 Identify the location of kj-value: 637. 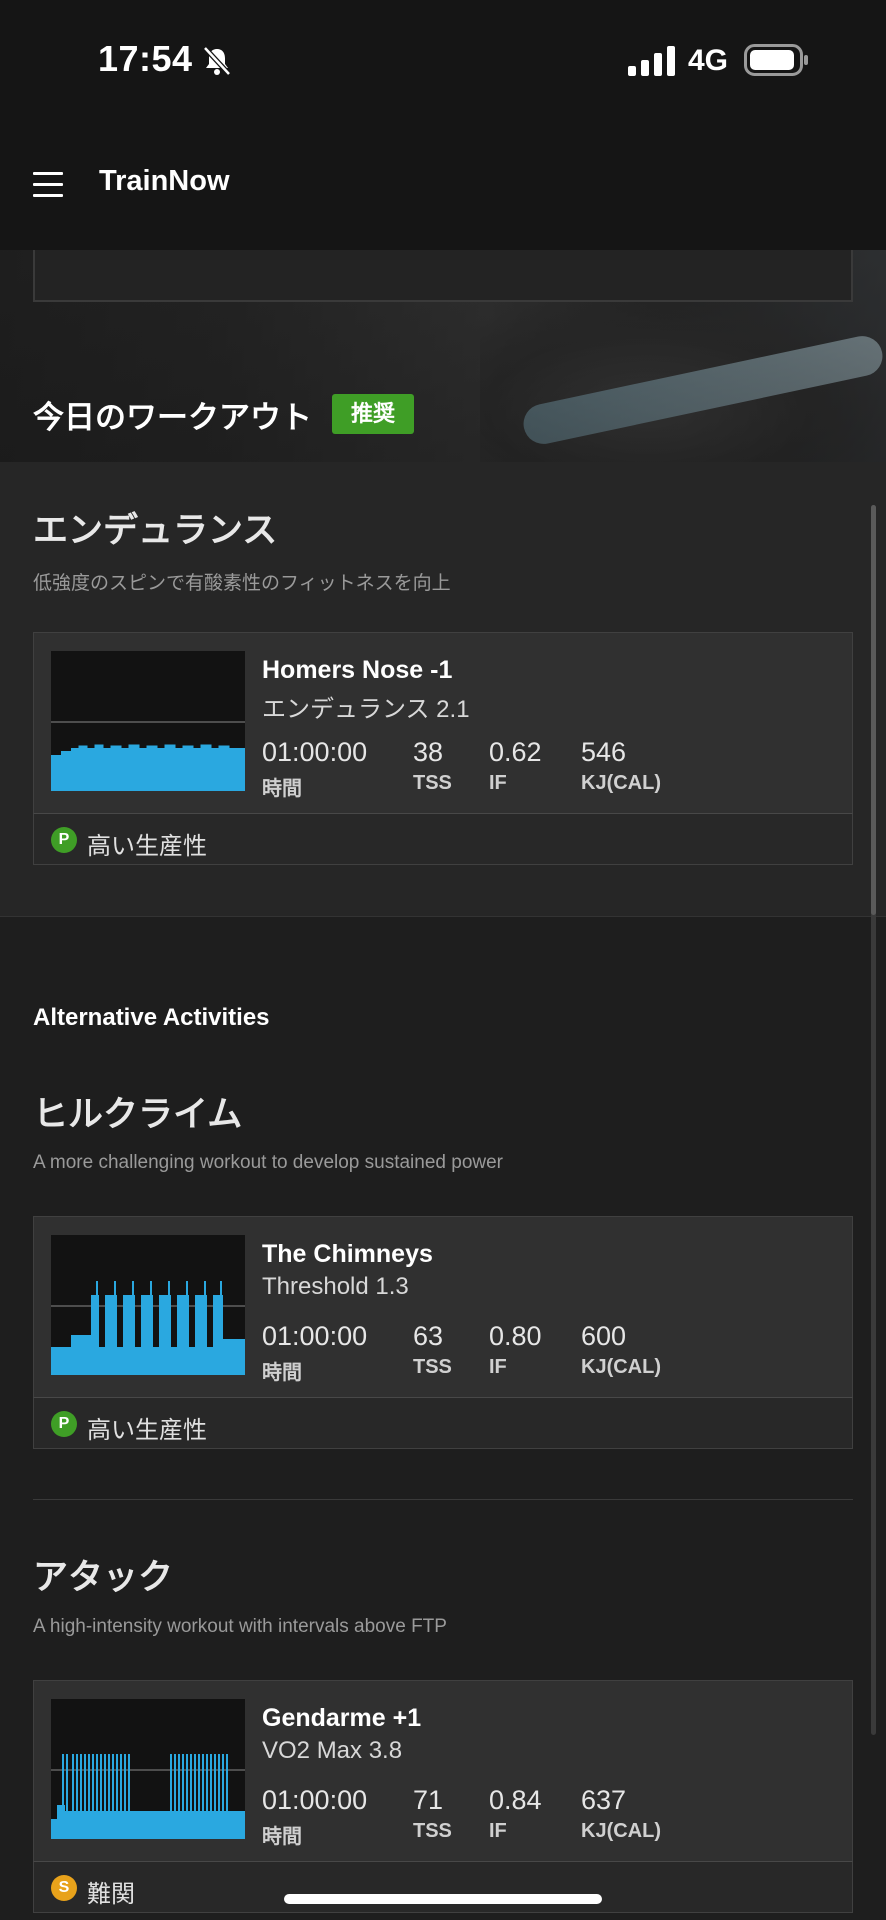
(604, 1800).